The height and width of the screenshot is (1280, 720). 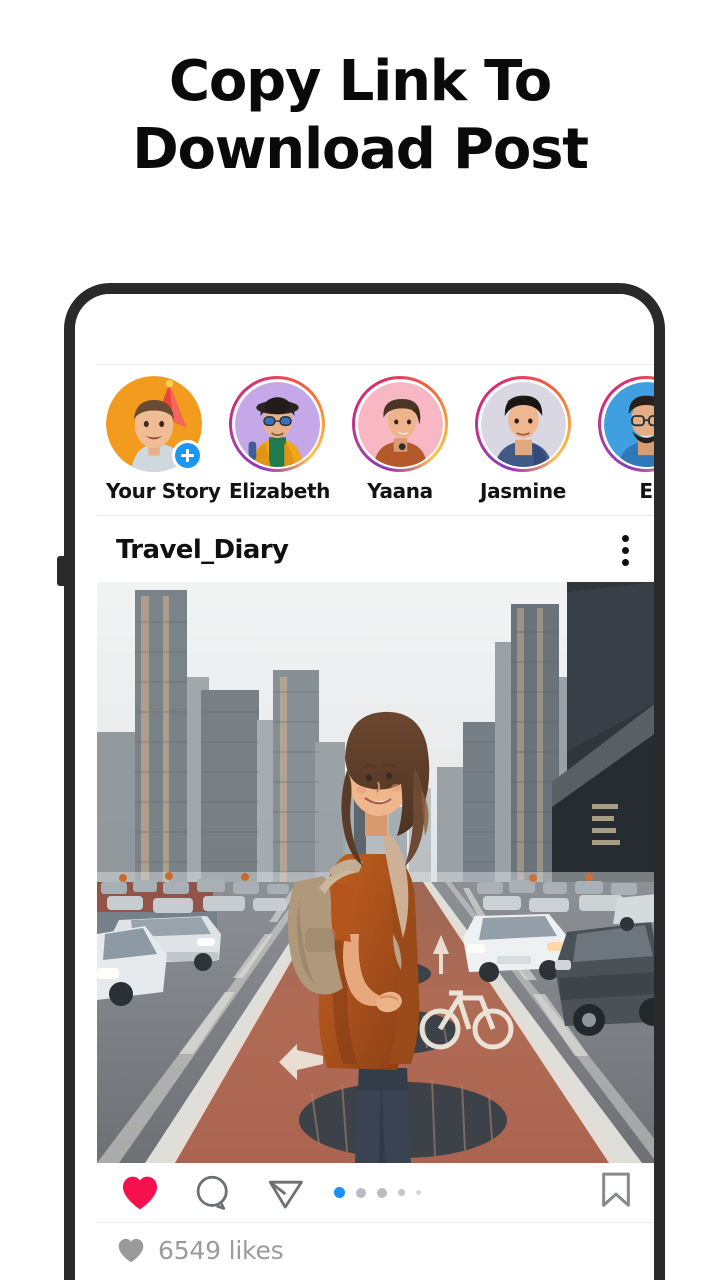 I want to click on page-title-line-2: Download Post, so click(x=360, y=150).